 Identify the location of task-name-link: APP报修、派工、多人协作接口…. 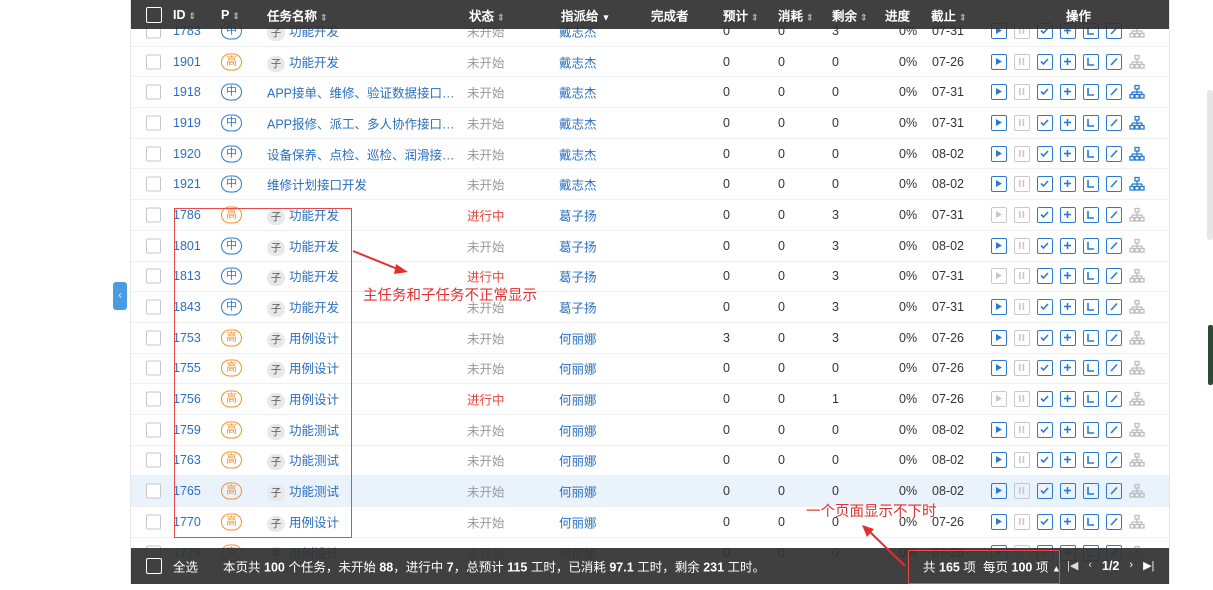
(361, 122).